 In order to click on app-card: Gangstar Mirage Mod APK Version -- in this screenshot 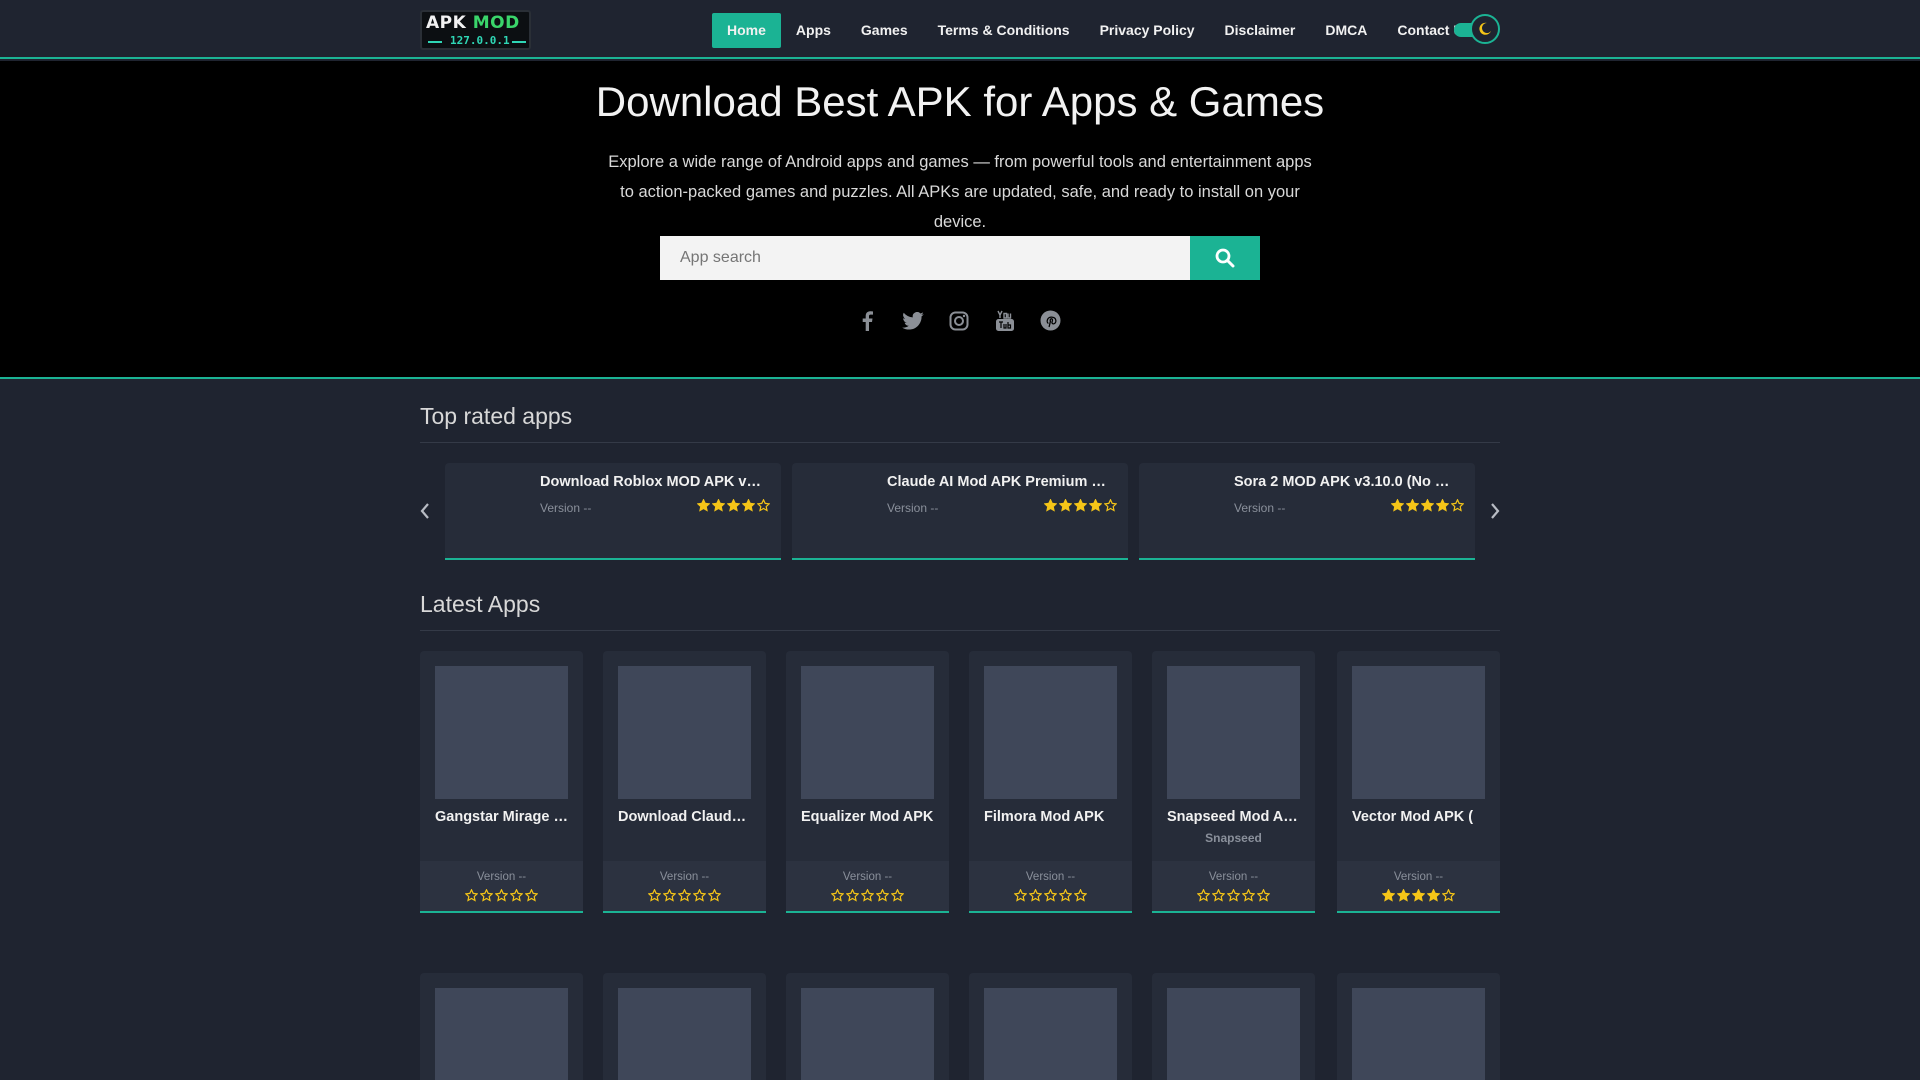, I will do `click(501, 782)`.